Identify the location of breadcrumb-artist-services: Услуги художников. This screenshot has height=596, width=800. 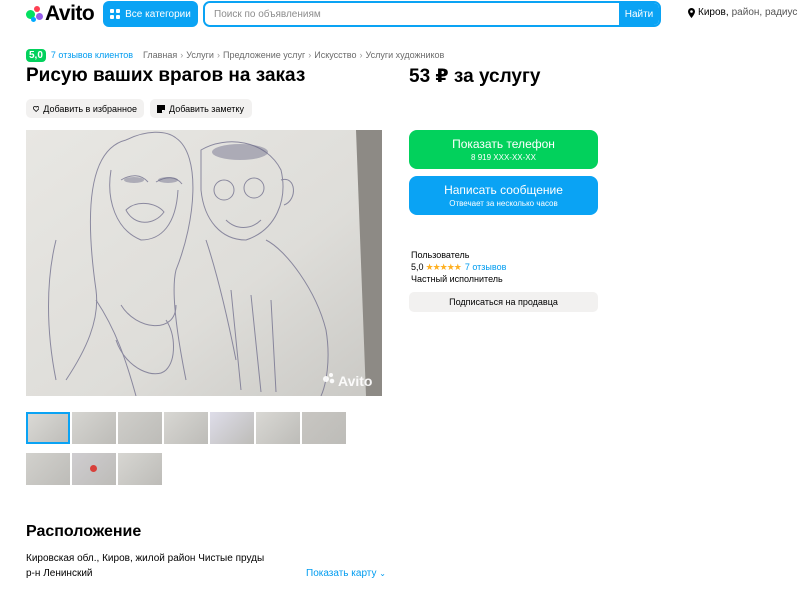
(404, 55).